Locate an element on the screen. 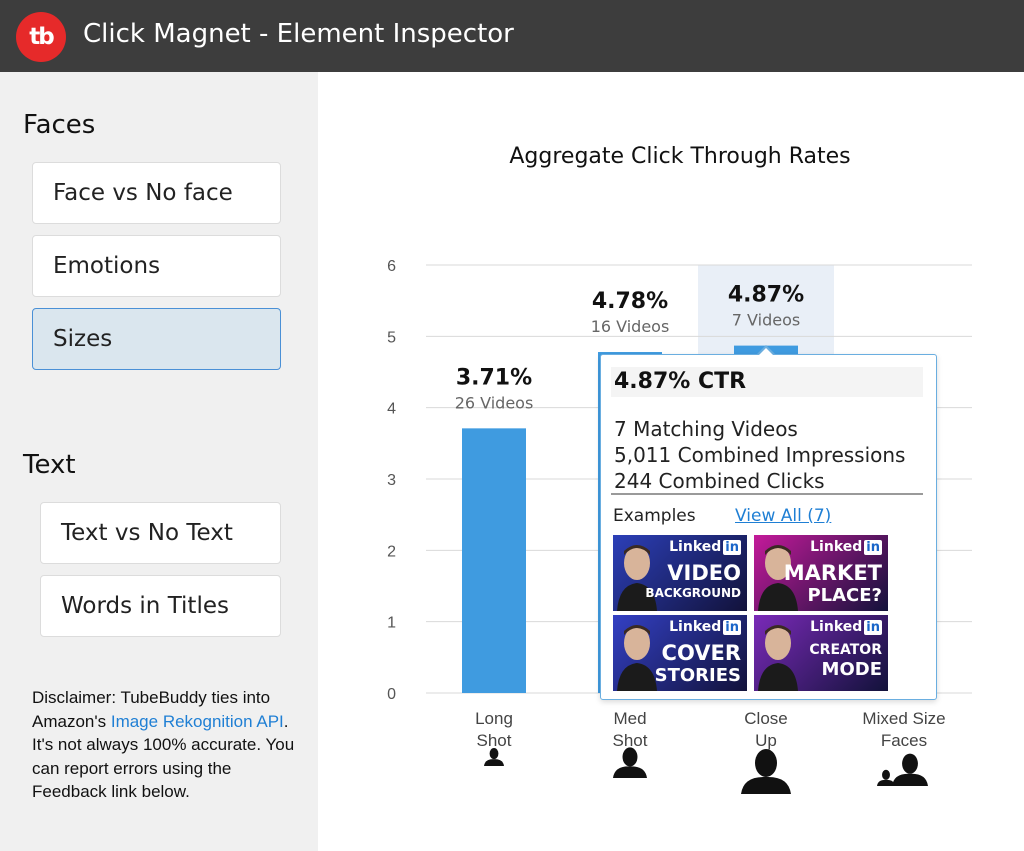  x-category-label: Up is located at coordinates (766, 740).